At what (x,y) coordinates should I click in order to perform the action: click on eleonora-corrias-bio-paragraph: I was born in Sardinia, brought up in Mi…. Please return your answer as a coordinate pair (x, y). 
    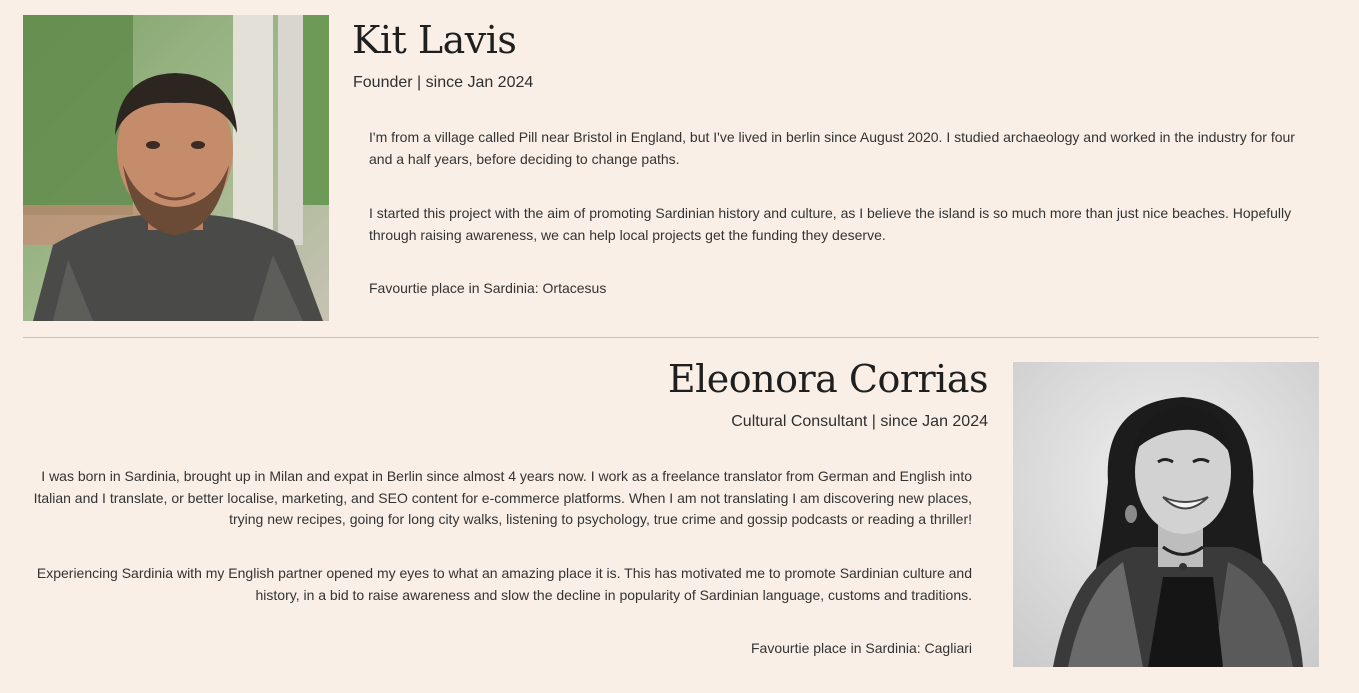
    Looking at the image, I should click on (502, 497).